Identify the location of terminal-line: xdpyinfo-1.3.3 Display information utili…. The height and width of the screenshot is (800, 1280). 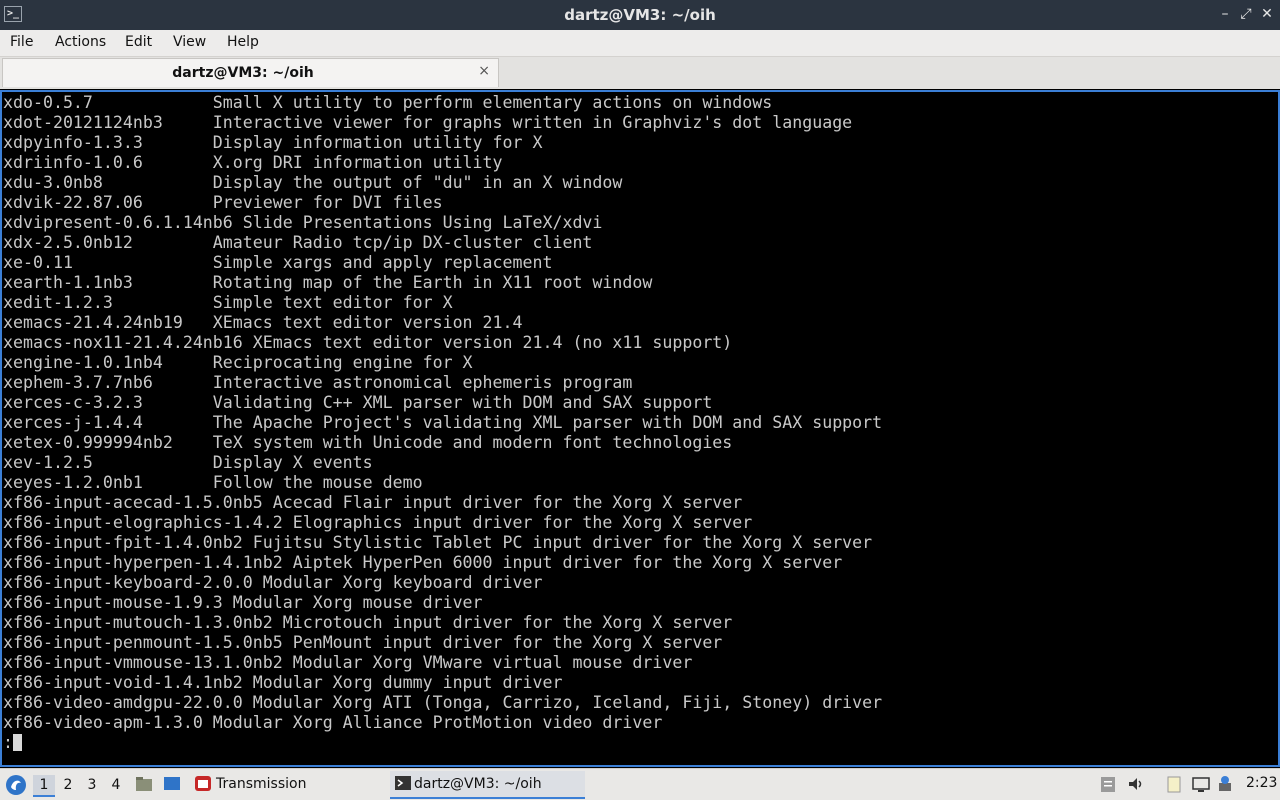
(273, 142).